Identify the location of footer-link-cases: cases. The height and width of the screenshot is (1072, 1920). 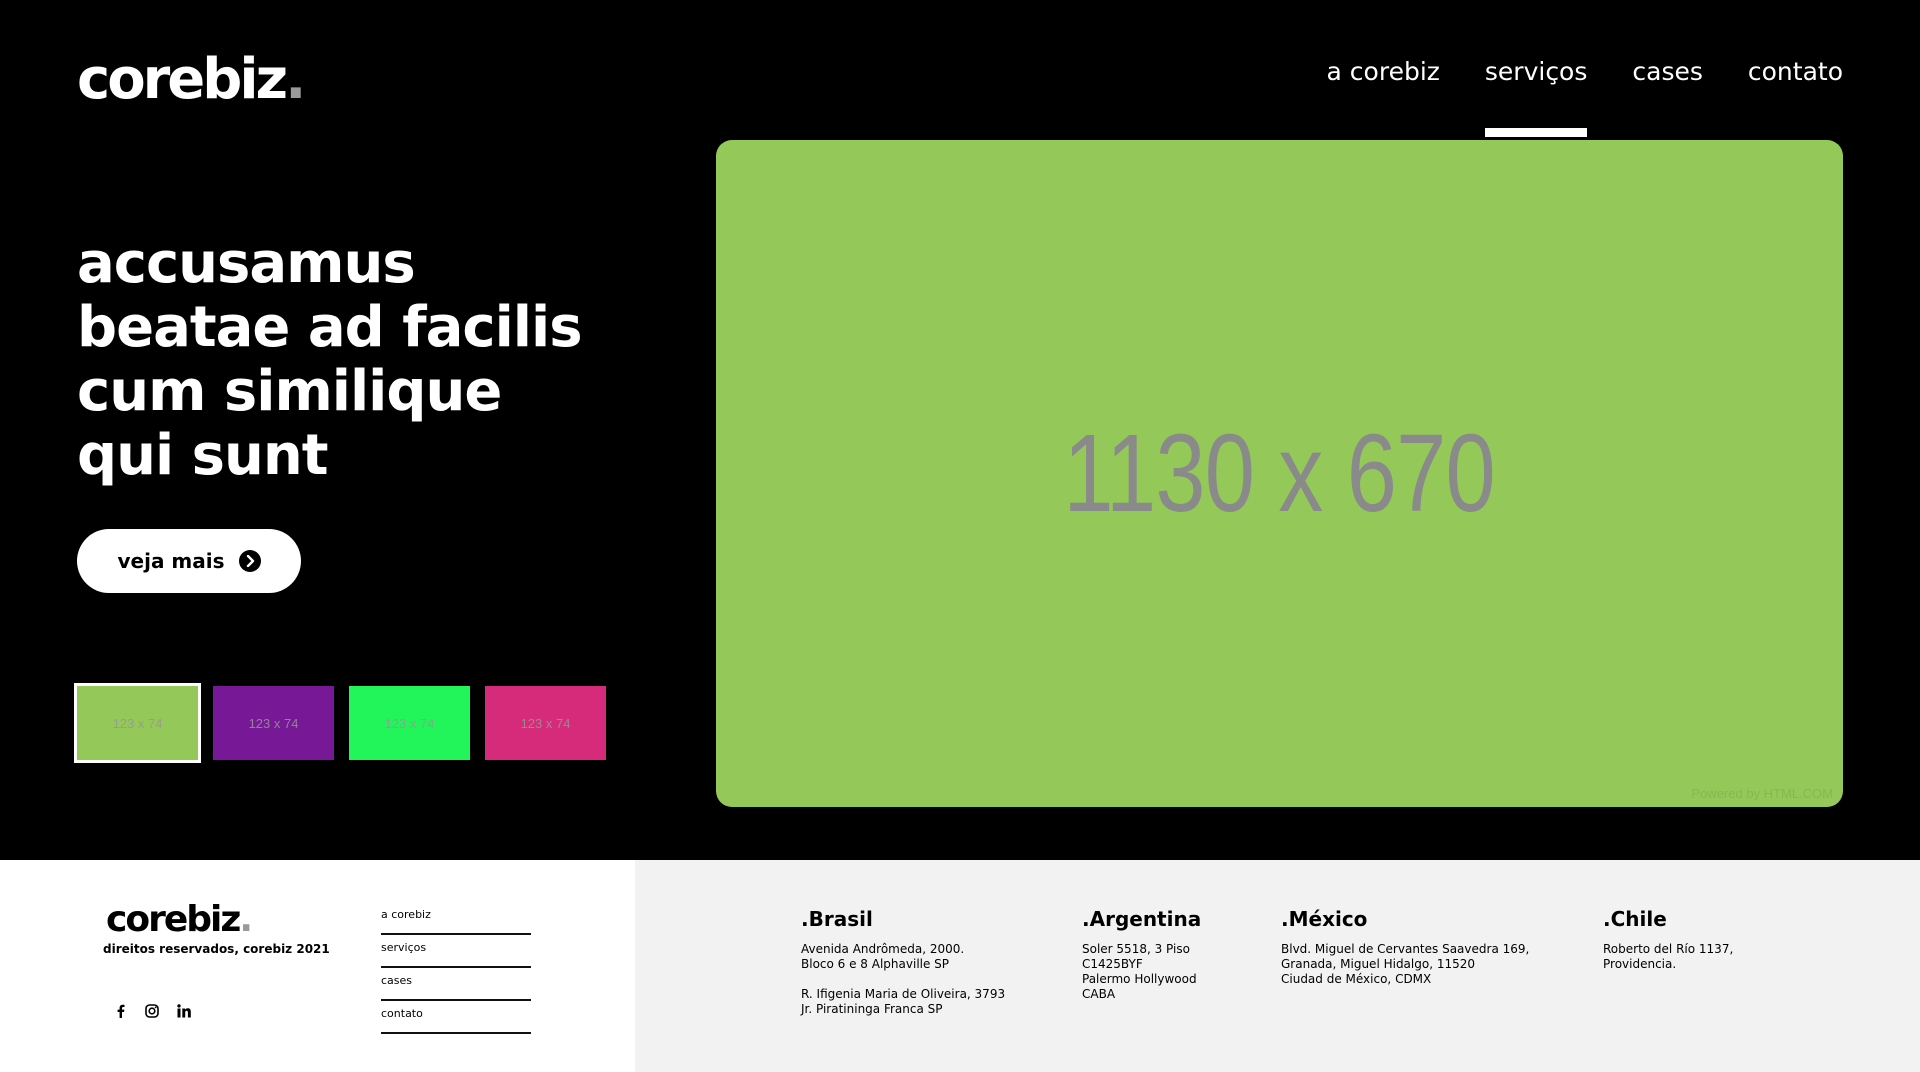
(456, 984).